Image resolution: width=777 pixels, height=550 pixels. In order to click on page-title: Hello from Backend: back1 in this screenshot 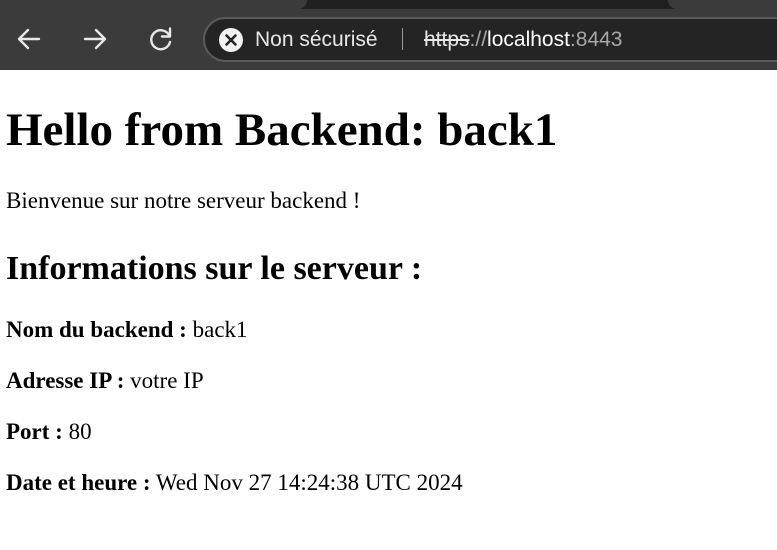, I will do `click(282, 130)`.